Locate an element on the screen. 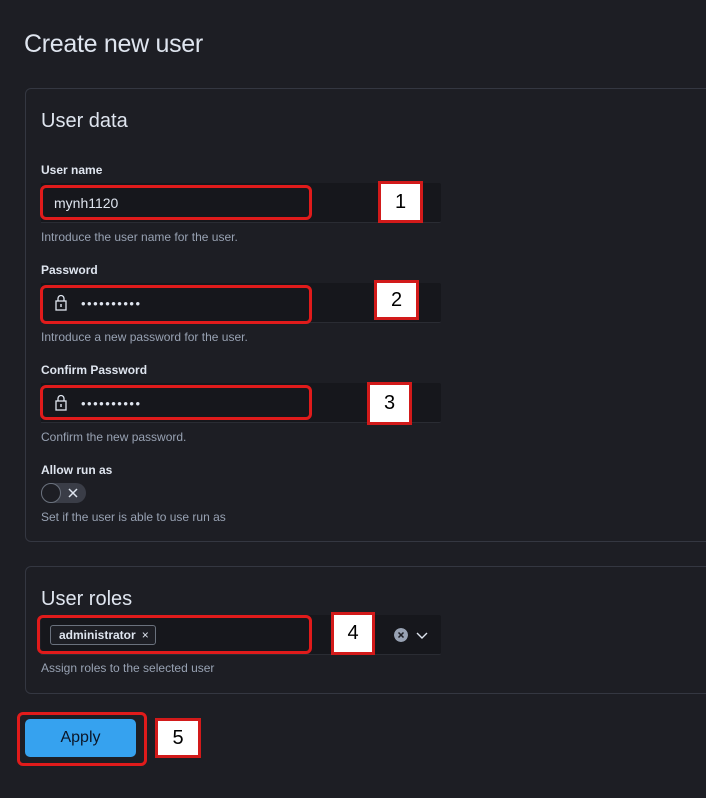 This screenshot has width=706, height=798. roles-help: Assign roles to the selected user is located at coordinates (128, 668).